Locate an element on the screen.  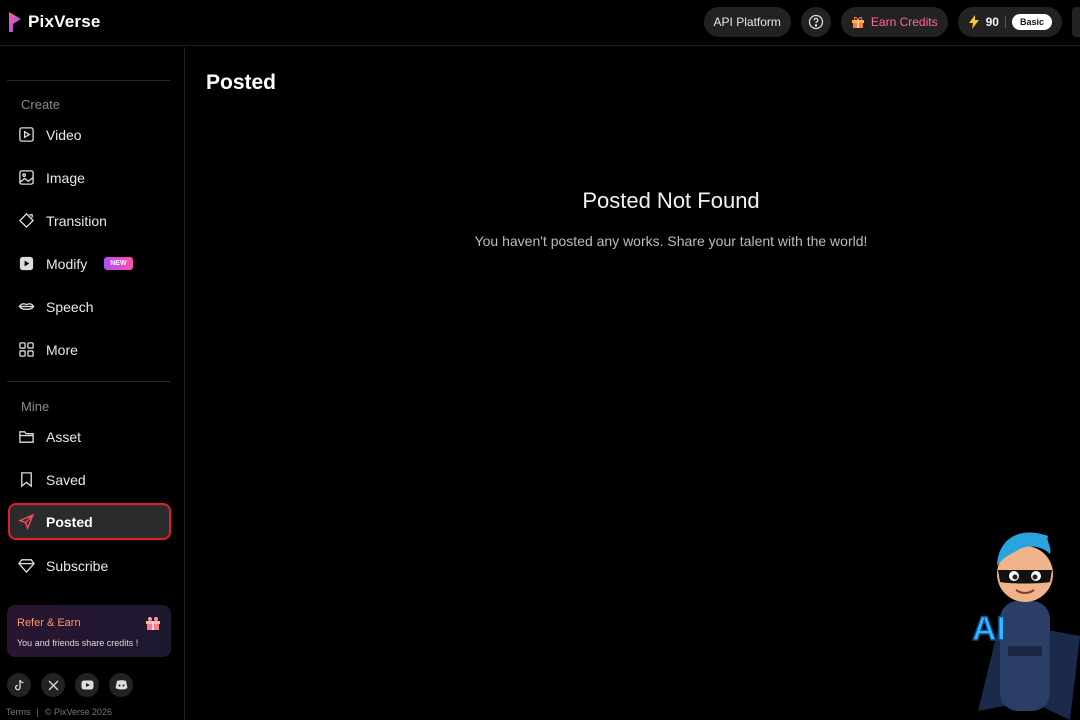
sidebar-item-label: Video is located at coordinates (64, 134).